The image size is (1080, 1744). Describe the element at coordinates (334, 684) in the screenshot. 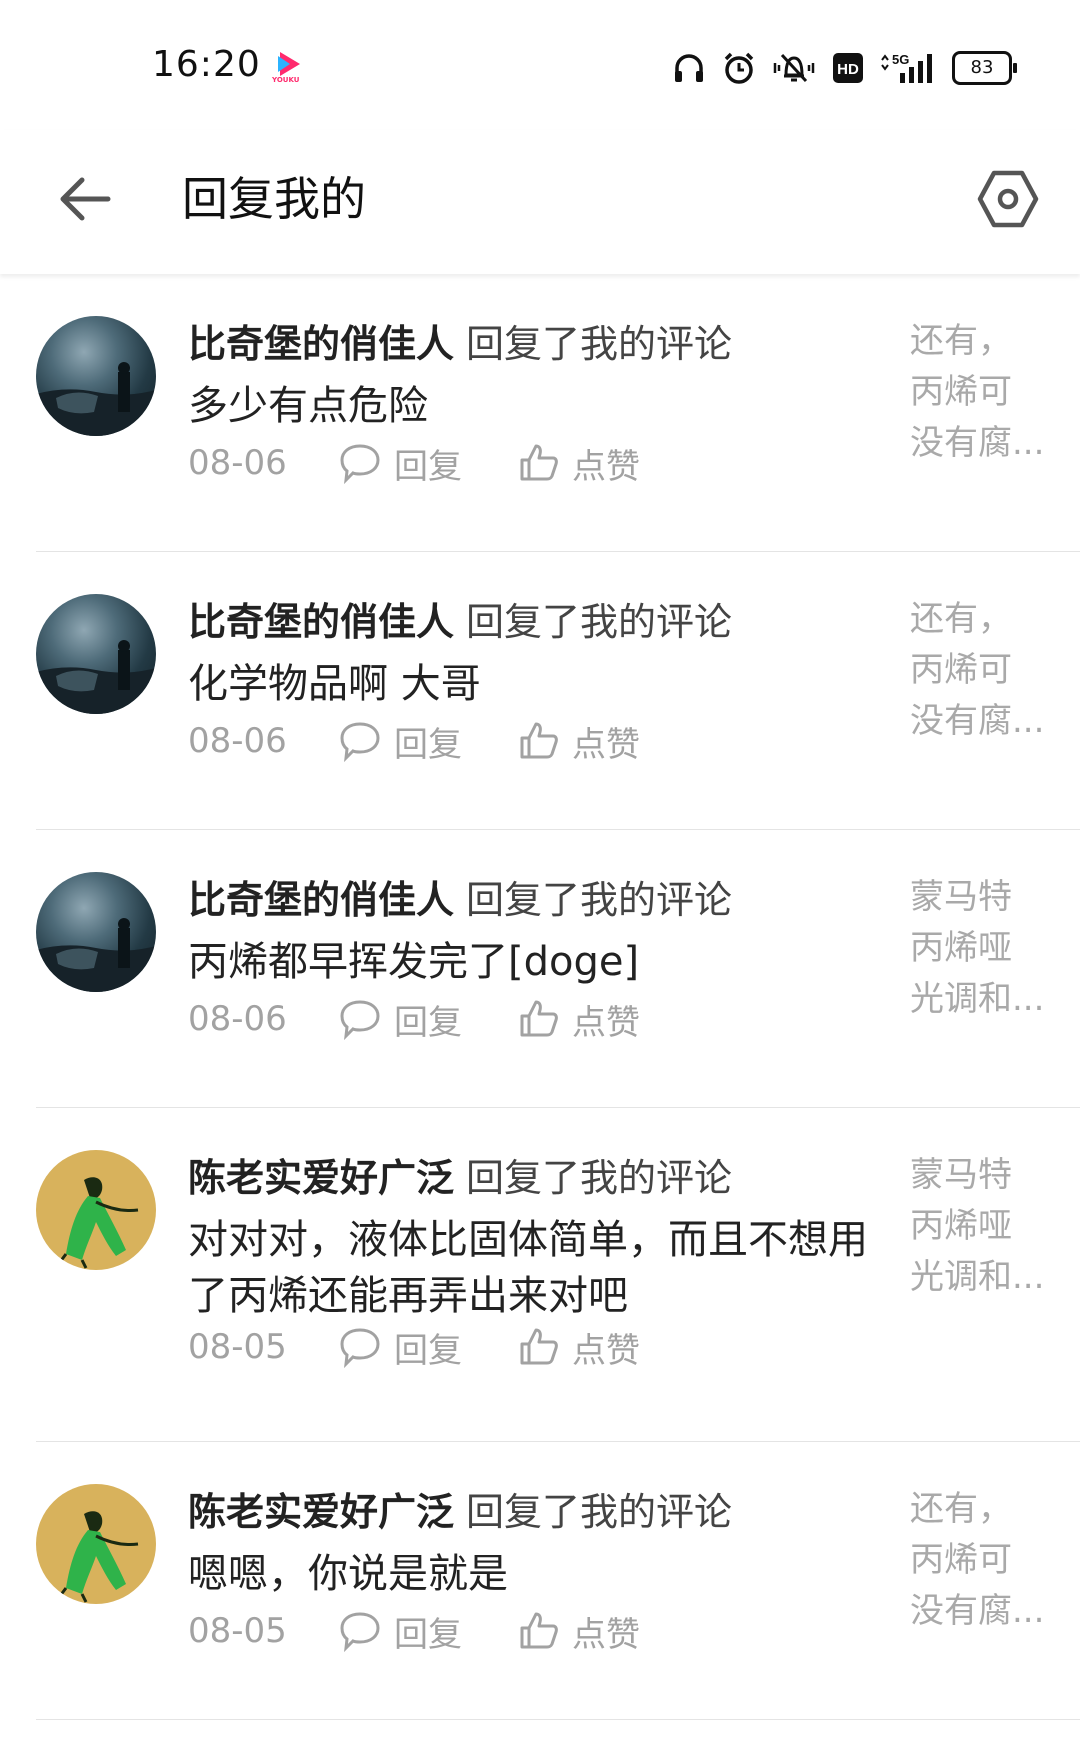

I see `reply-content: 化学物品啊 大哥` at that location.